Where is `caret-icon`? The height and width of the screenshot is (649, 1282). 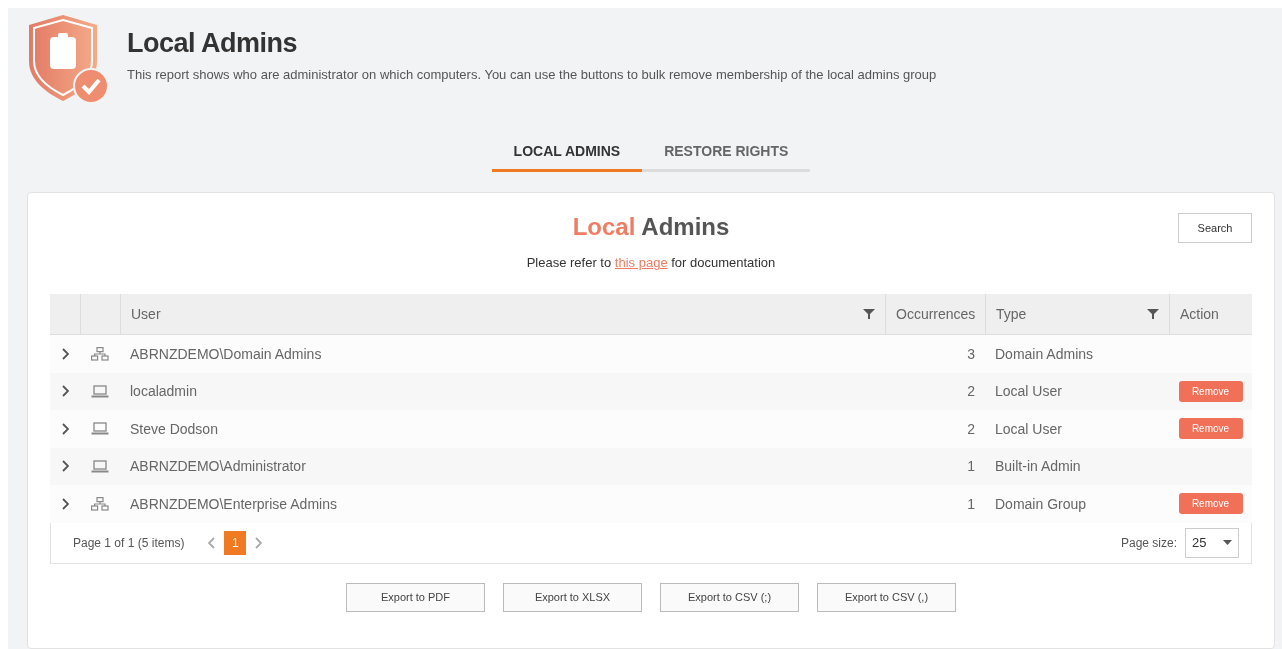
caret-icon is located at coordinates (1227, 542).